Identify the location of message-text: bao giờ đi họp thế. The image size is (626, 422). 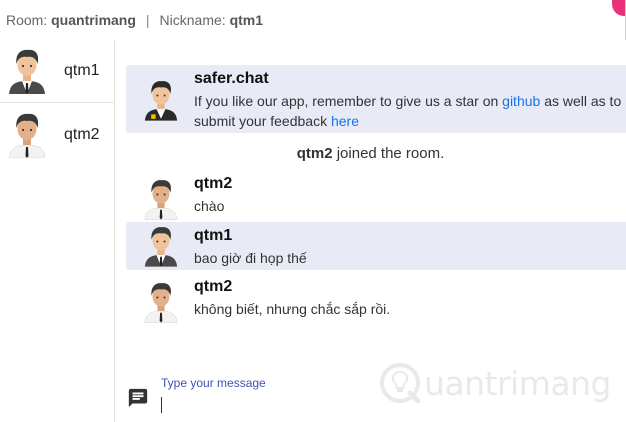
(250, 258).